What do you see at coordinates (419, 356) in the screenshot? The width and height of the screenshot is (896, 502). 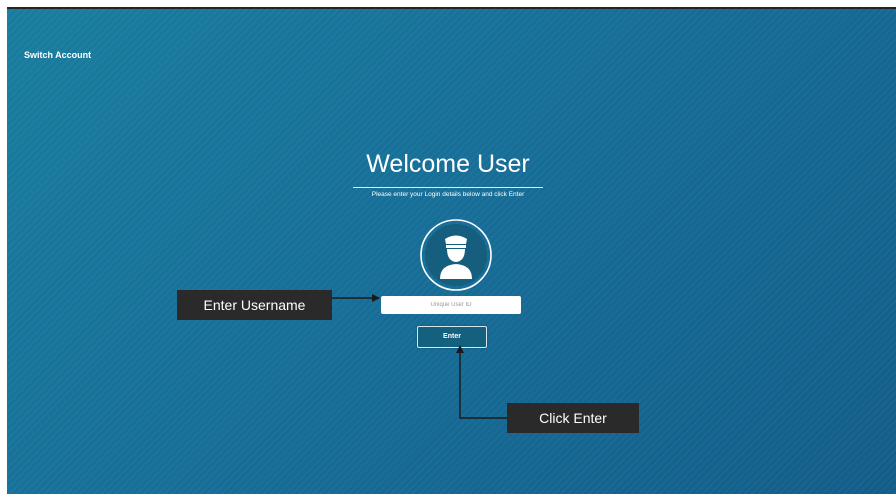 I see `annotation-arrows` at bounding box center [419, 356].